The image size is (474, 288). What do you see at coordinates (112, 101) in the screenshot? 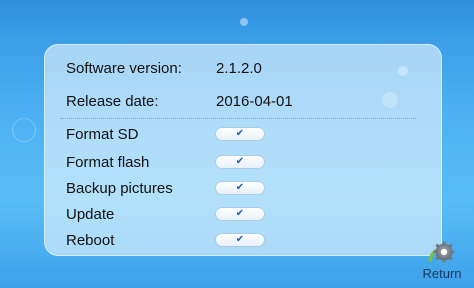
I see `release-date-label: Release date:` at bounding box center [112, 101].